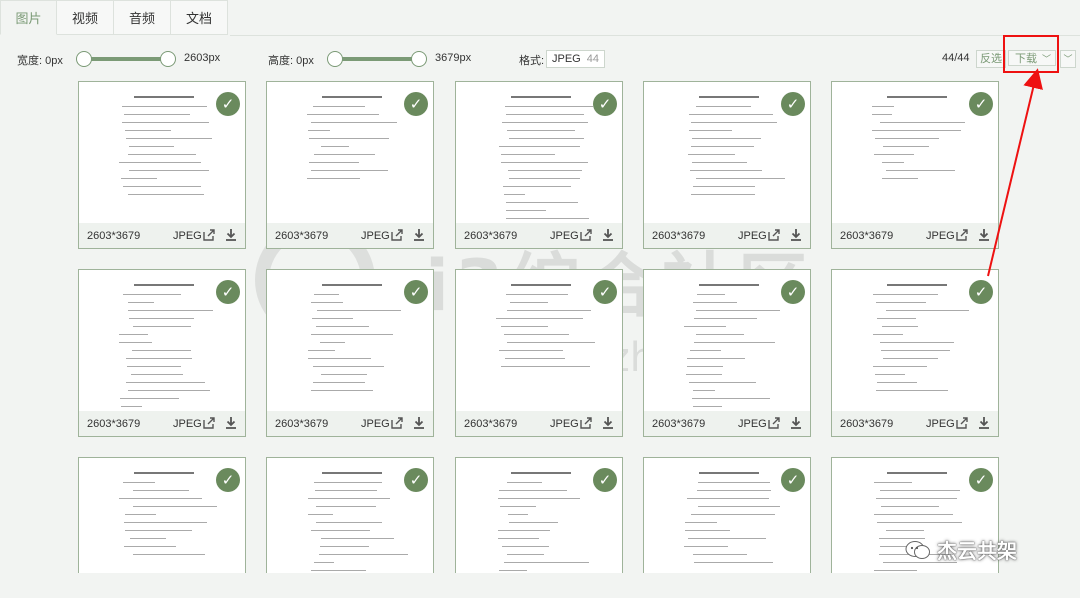 Image resolution: width=1080 pixels, height=598 pixels. What do you see at coordinates (126, 59) in the screenshot?
I see `width-range-slider` at bounding box center [126, 59].